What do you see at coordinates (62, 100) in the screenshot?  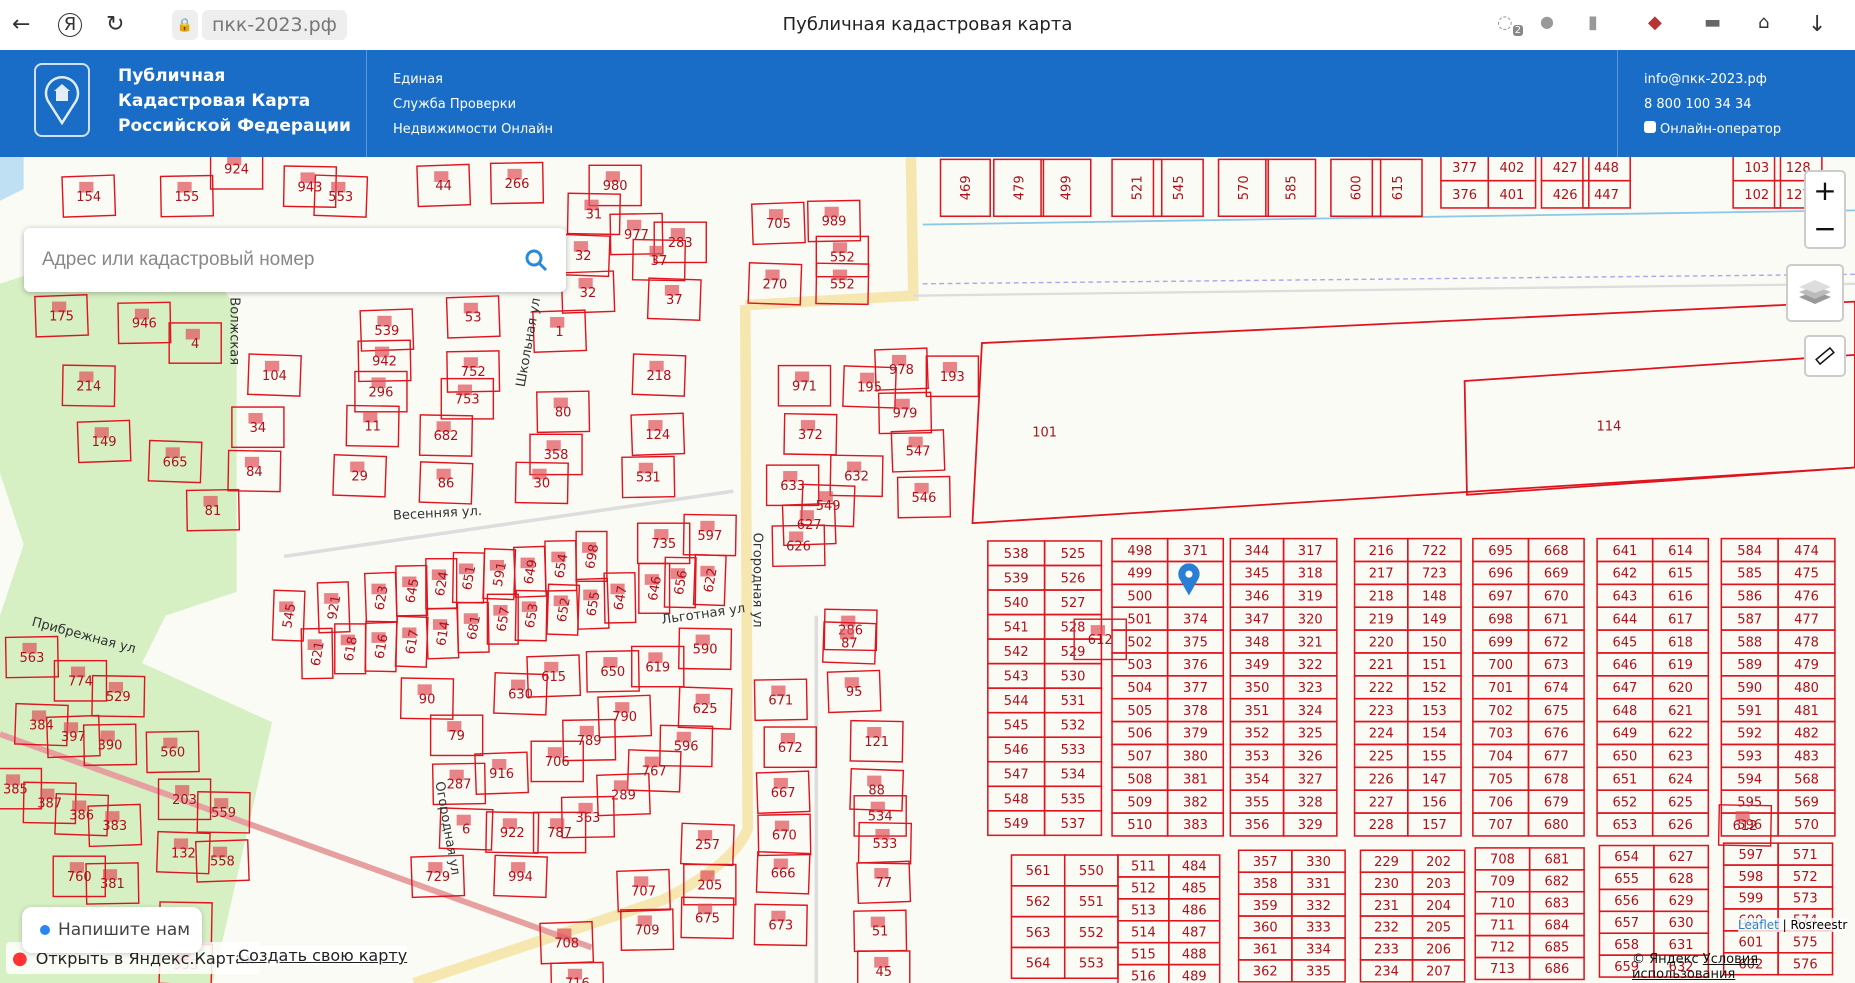 I see `logo` at bounding box center [62, 100].